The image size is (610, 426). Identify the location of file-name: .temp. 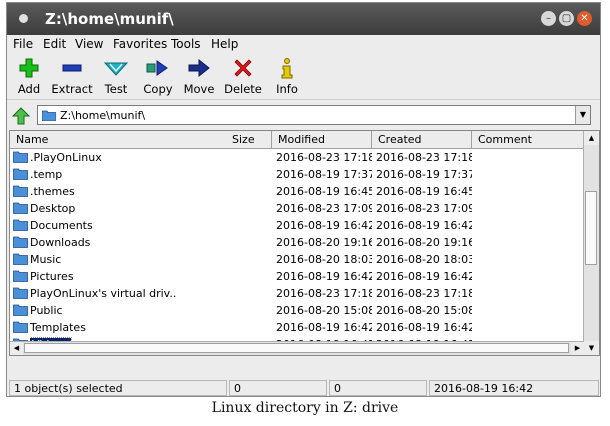
(46, 174).